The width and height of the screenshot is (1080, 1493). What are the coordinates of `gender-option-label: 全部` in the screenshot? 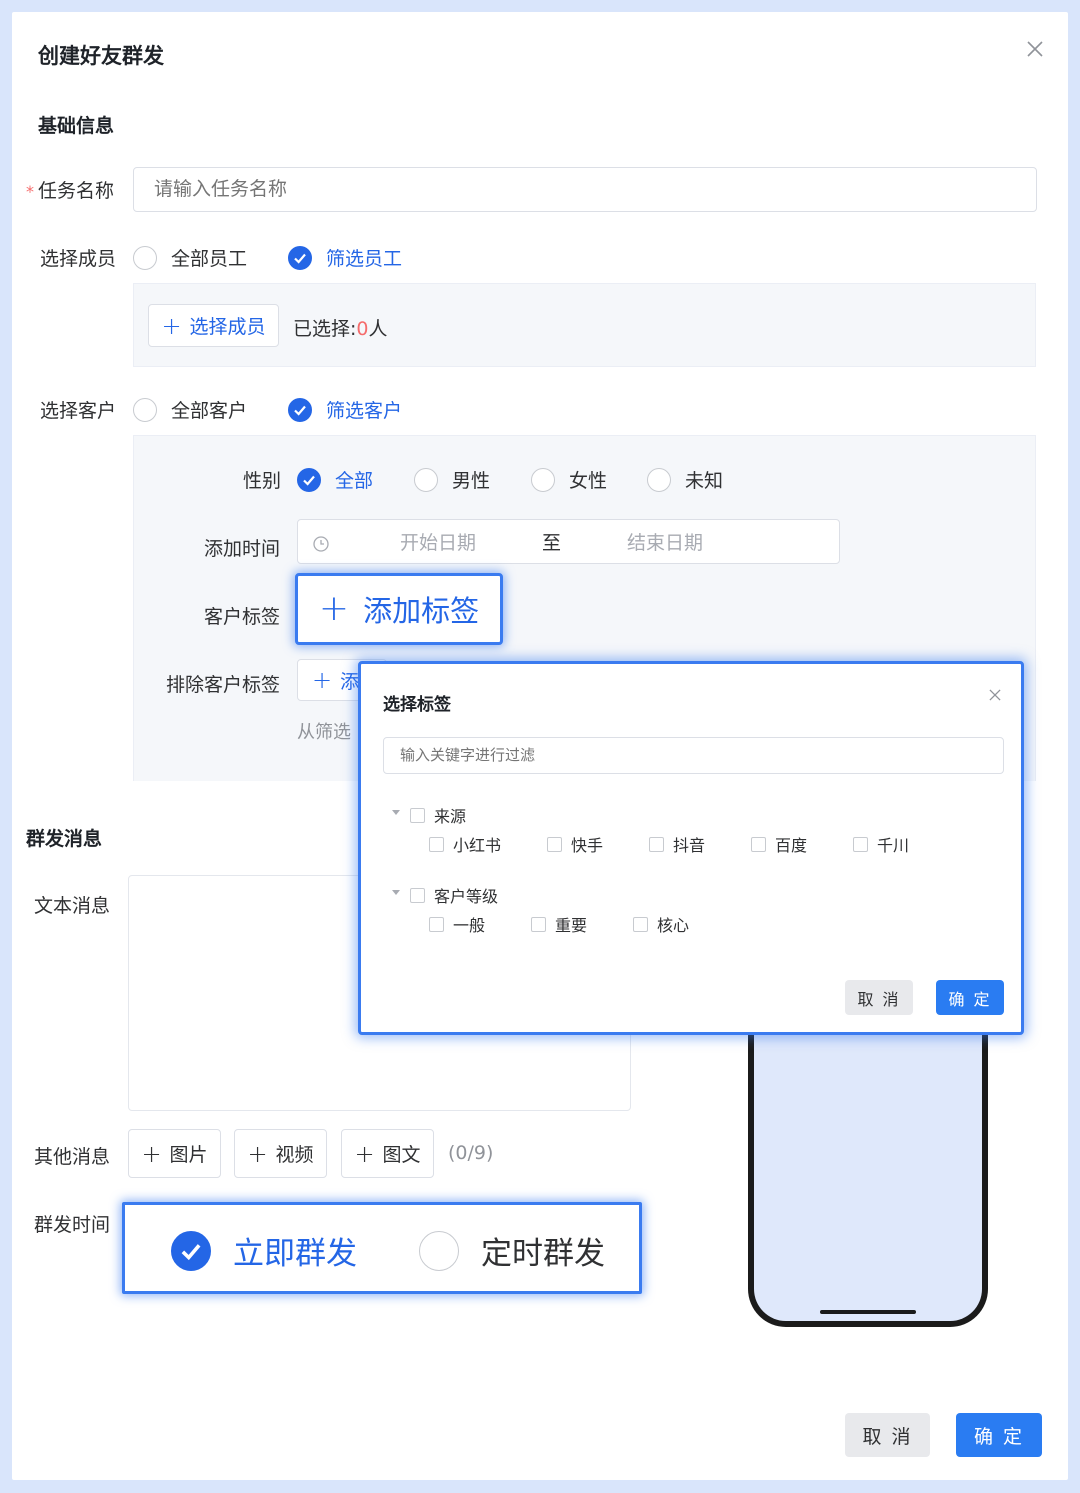 It's located at (354, 481).